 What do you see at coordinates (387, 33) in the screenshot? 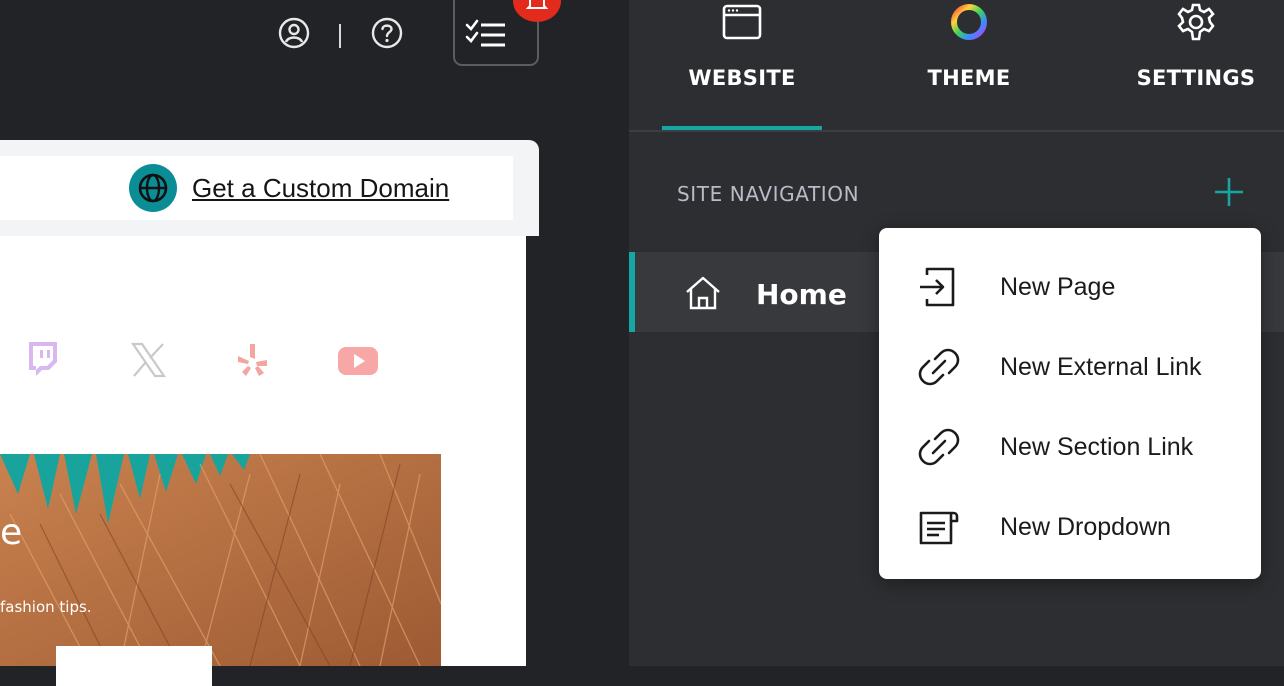
I see `question-circle-icon` at bounding box center [387, 33].